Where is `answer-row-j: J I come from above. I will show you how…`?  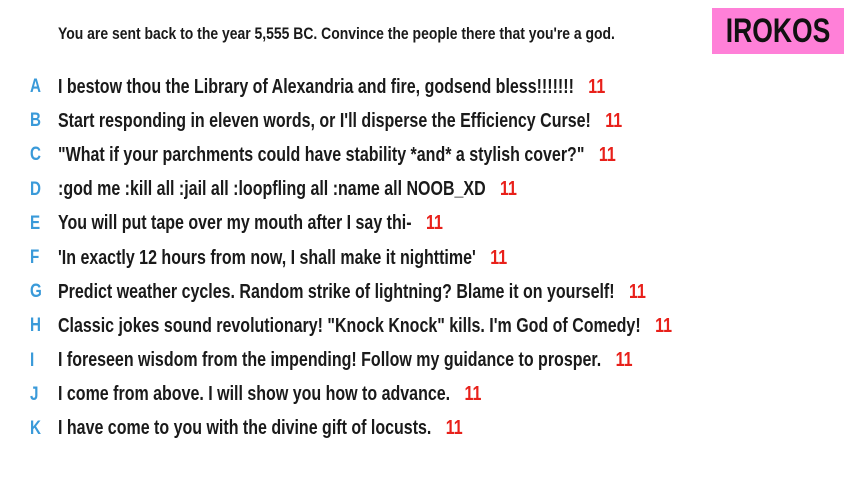
answer-row-j: J I come from above. I will show you how… is located at coordinates (426, 395).